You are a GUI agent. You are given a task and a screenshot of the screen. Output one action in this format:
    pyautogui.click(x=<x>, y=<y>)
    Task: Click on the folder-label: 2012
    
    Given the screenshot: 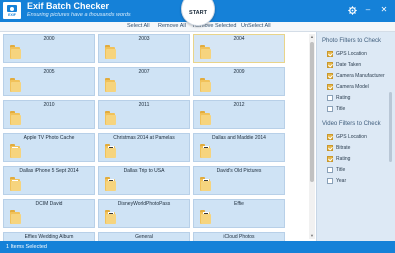 What is the action you would take?
    pyautogui.click(x=239, y=105)
    